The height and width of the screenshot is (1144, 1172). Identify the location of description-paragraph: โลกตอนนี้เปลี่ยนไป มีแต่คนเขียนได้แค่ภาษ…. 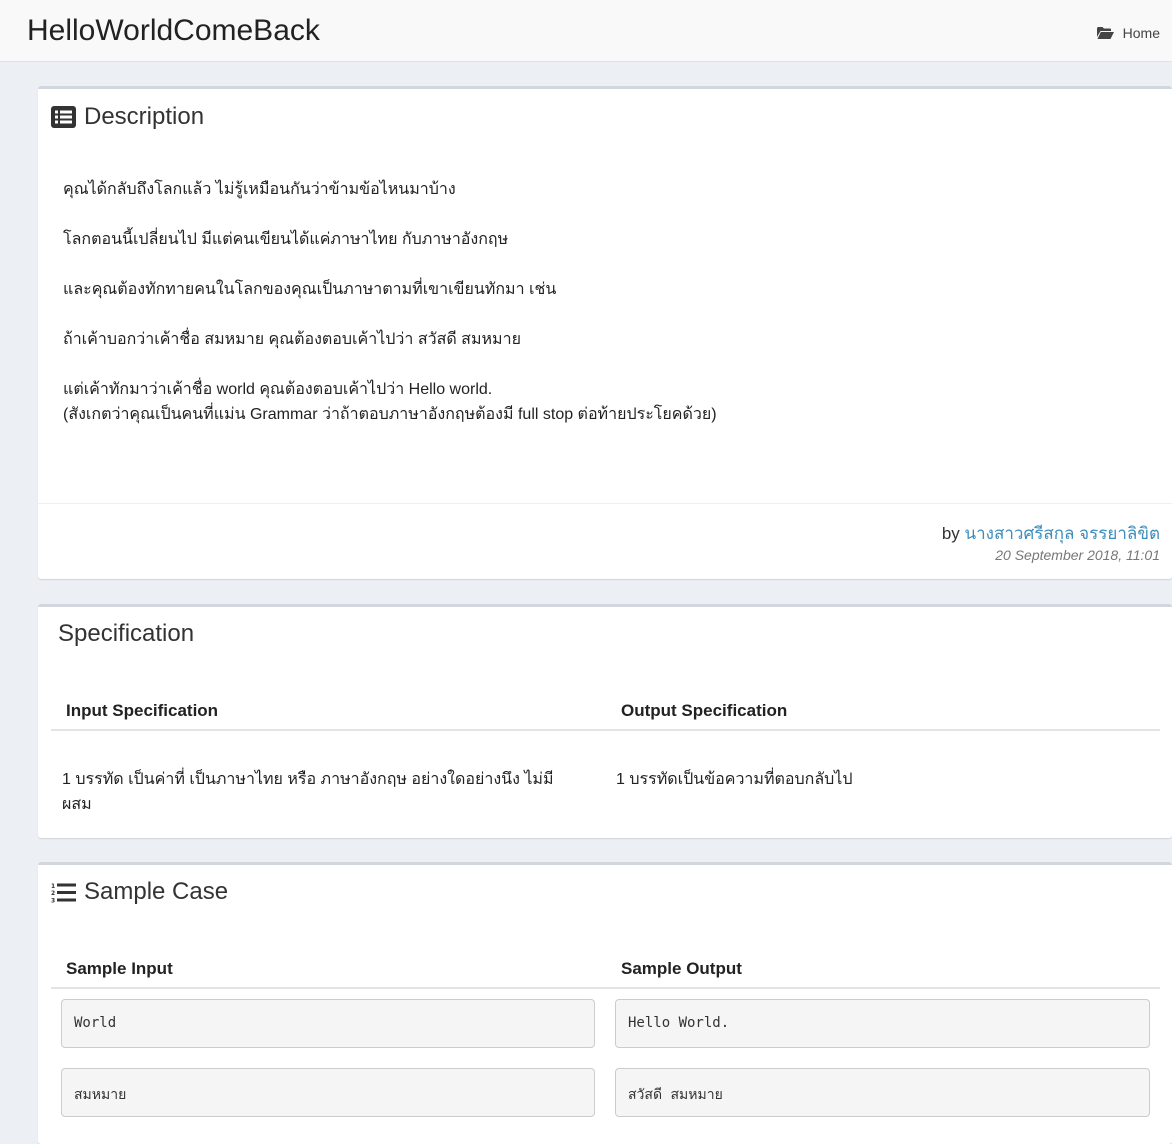
(286, 239).